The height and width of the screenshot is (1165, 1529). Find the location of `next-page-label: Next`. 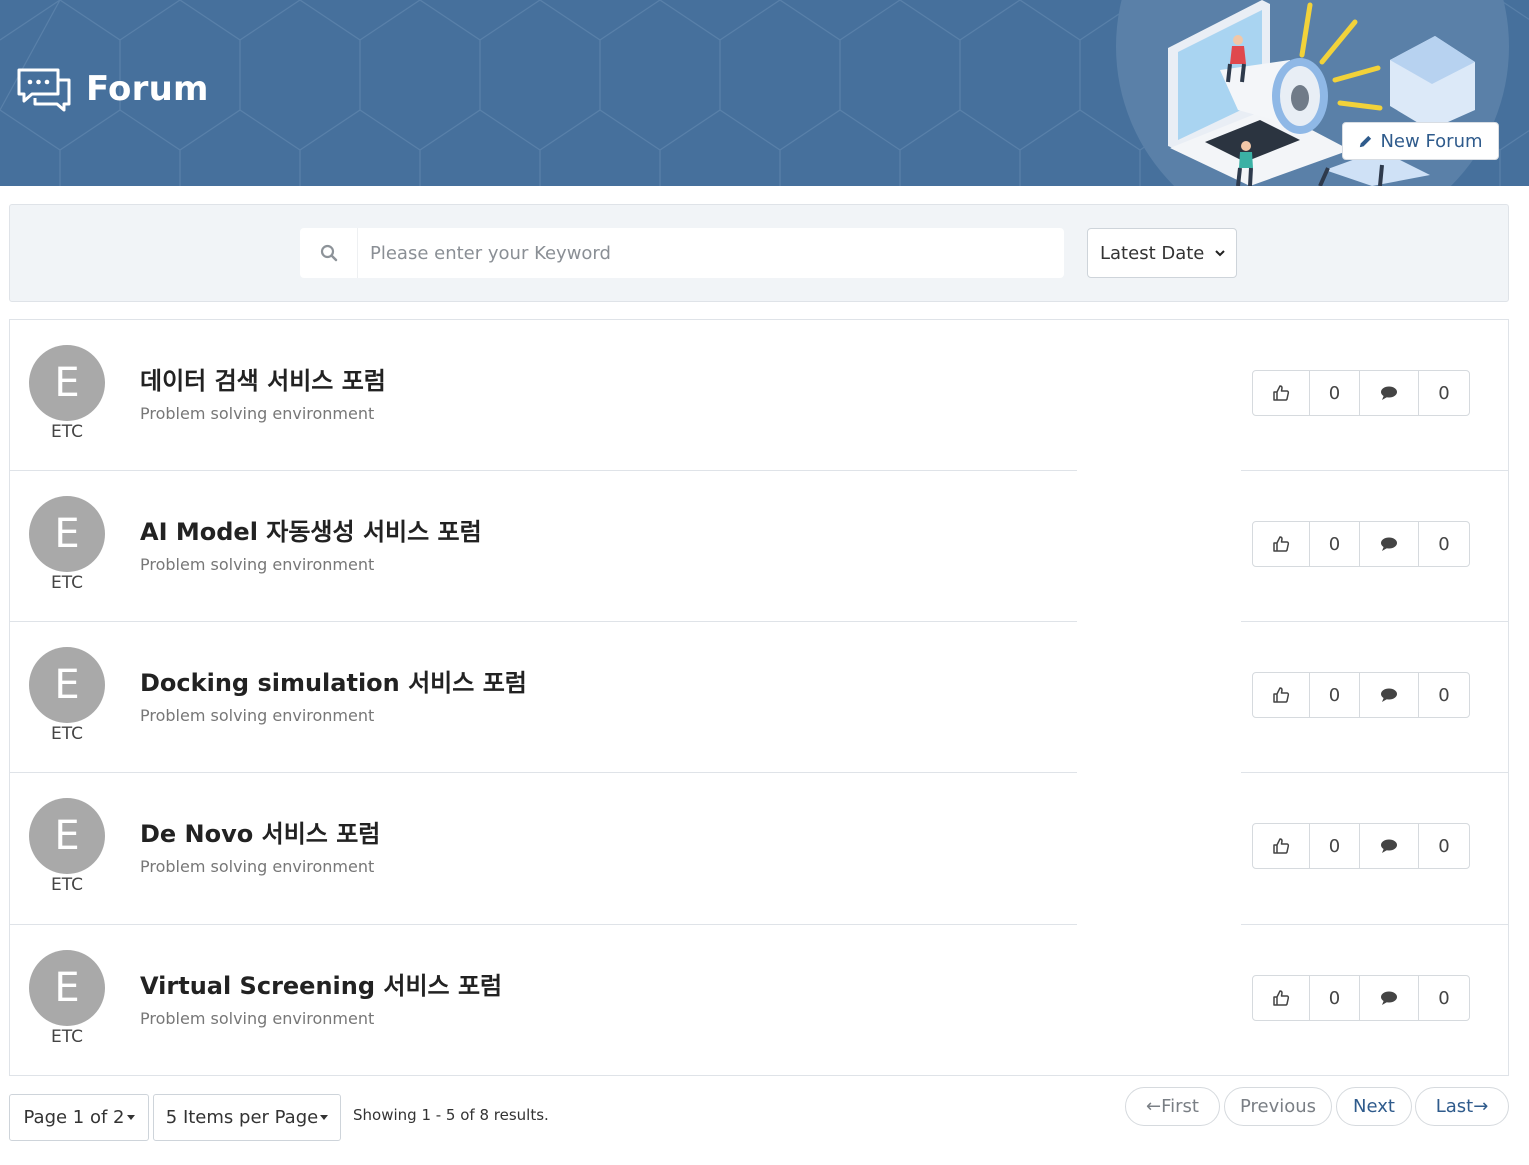

next-page-label: Next is located at coordinates (1374, 1106).